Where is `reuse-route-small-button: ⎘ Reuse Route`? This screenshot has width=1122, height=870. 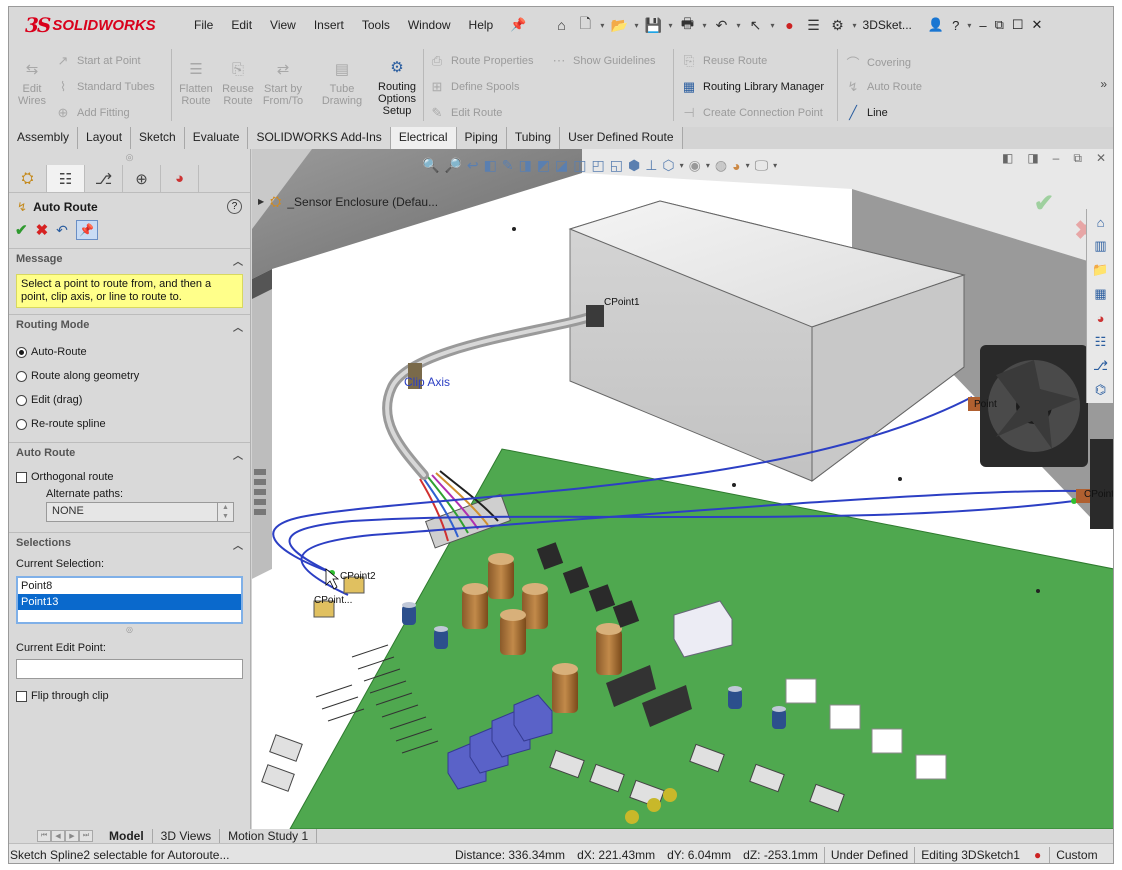
reuse-route-small-button: ⎘ Reuse Route is located at coordinates (238, 83).